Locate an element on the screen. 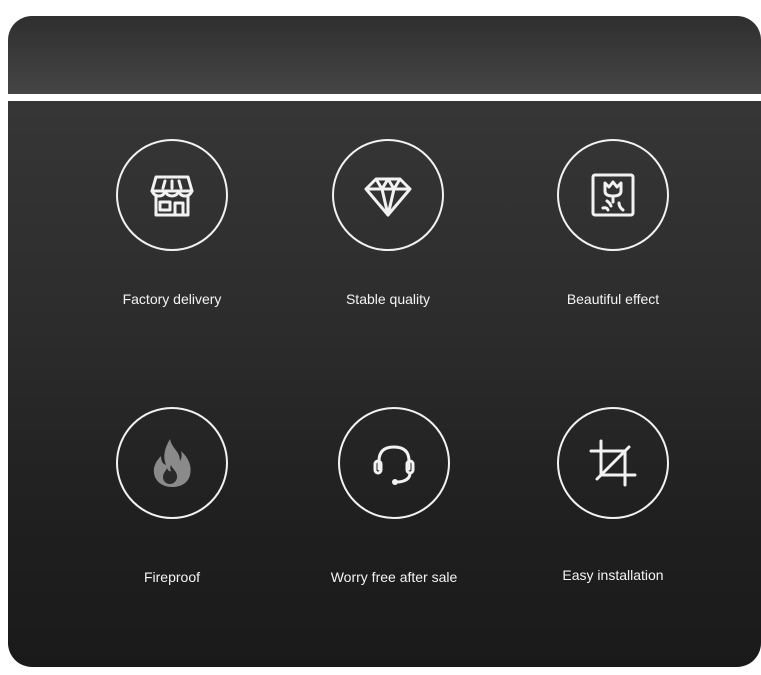  fireproof-label: Fireproof is located at coordinates (172, 577).